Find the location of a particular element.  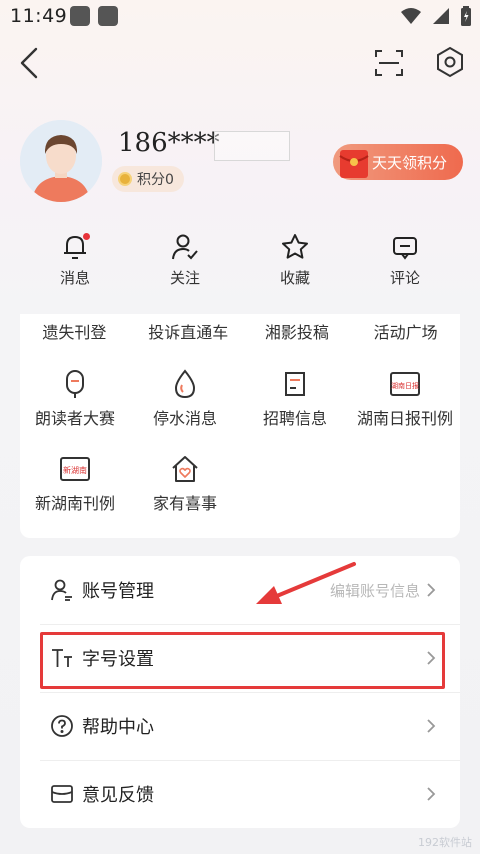

quick-action-comments: 评论 is located at coordinates (405, 262).